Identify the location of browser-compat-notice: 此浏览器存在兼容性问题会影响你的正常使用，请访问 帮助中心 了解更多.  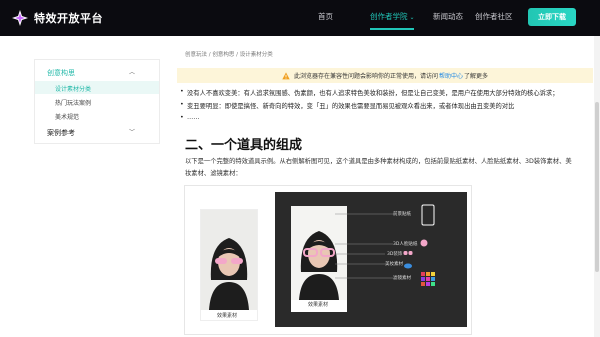
(385, 75).